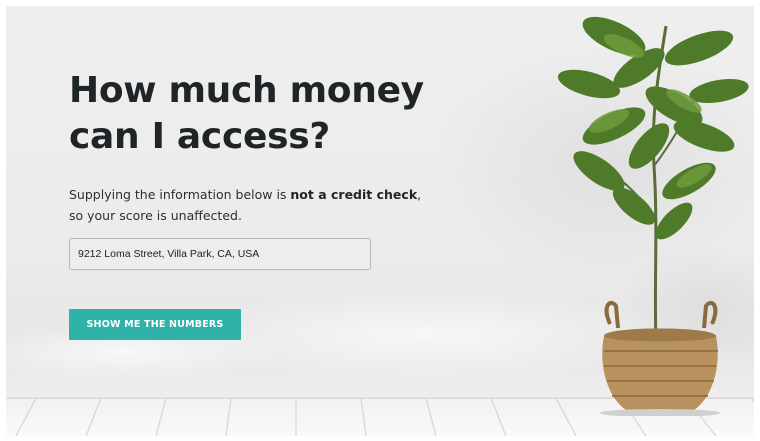 This screenshot has height=441, width=760. I want to click on disclaimer-text-start: Supplying the information below is, so click(180, 194).